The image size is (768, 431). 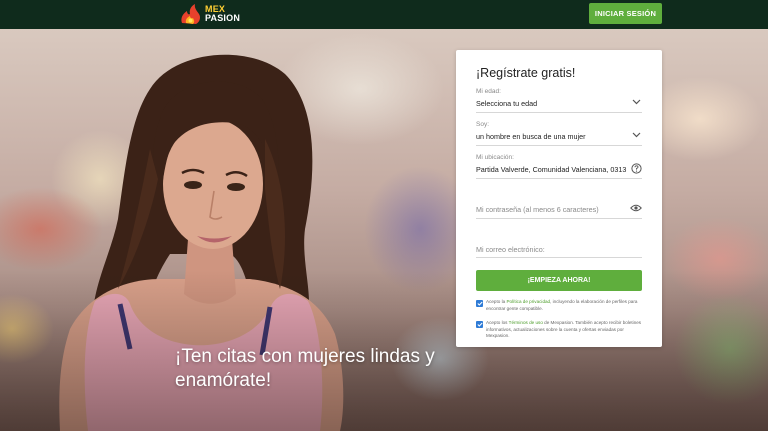 What do you see at coordinates (528, 301) in the screenshot?
I see `privacy-policy-link: Política de privacidad` at bounding box center [528, 301].